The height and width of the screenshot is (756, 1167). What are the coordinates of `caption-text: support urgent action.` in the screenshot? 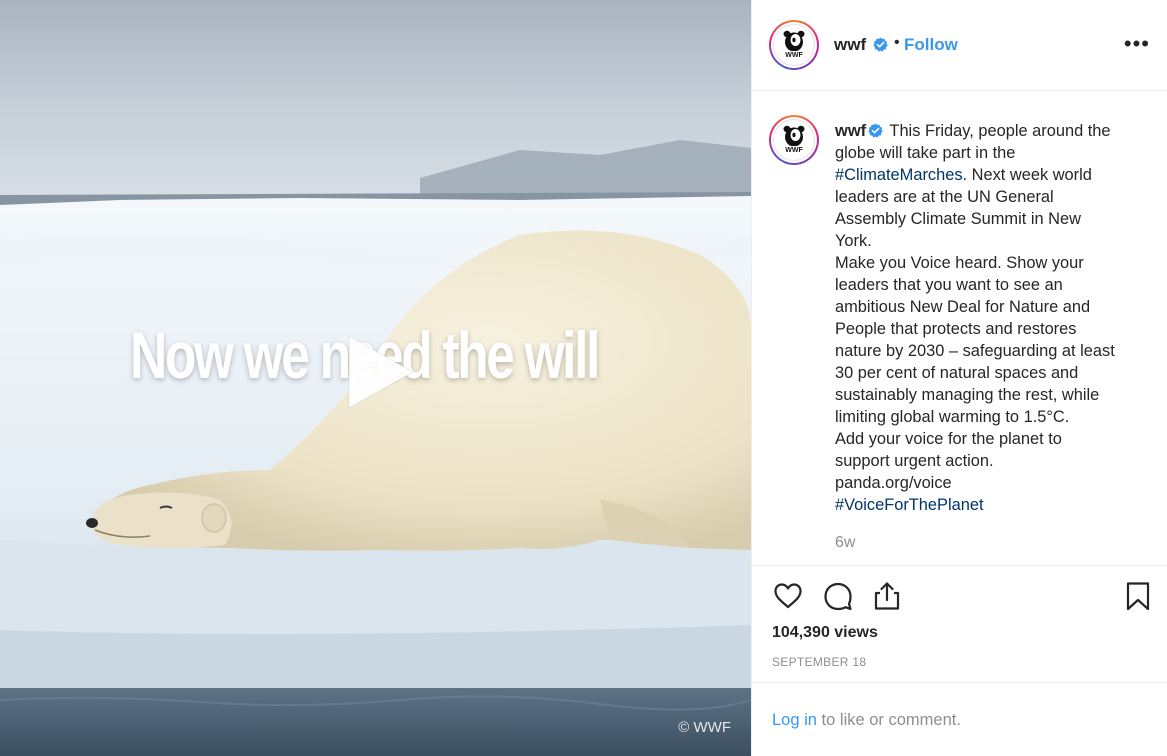 It's located at (914, 461).